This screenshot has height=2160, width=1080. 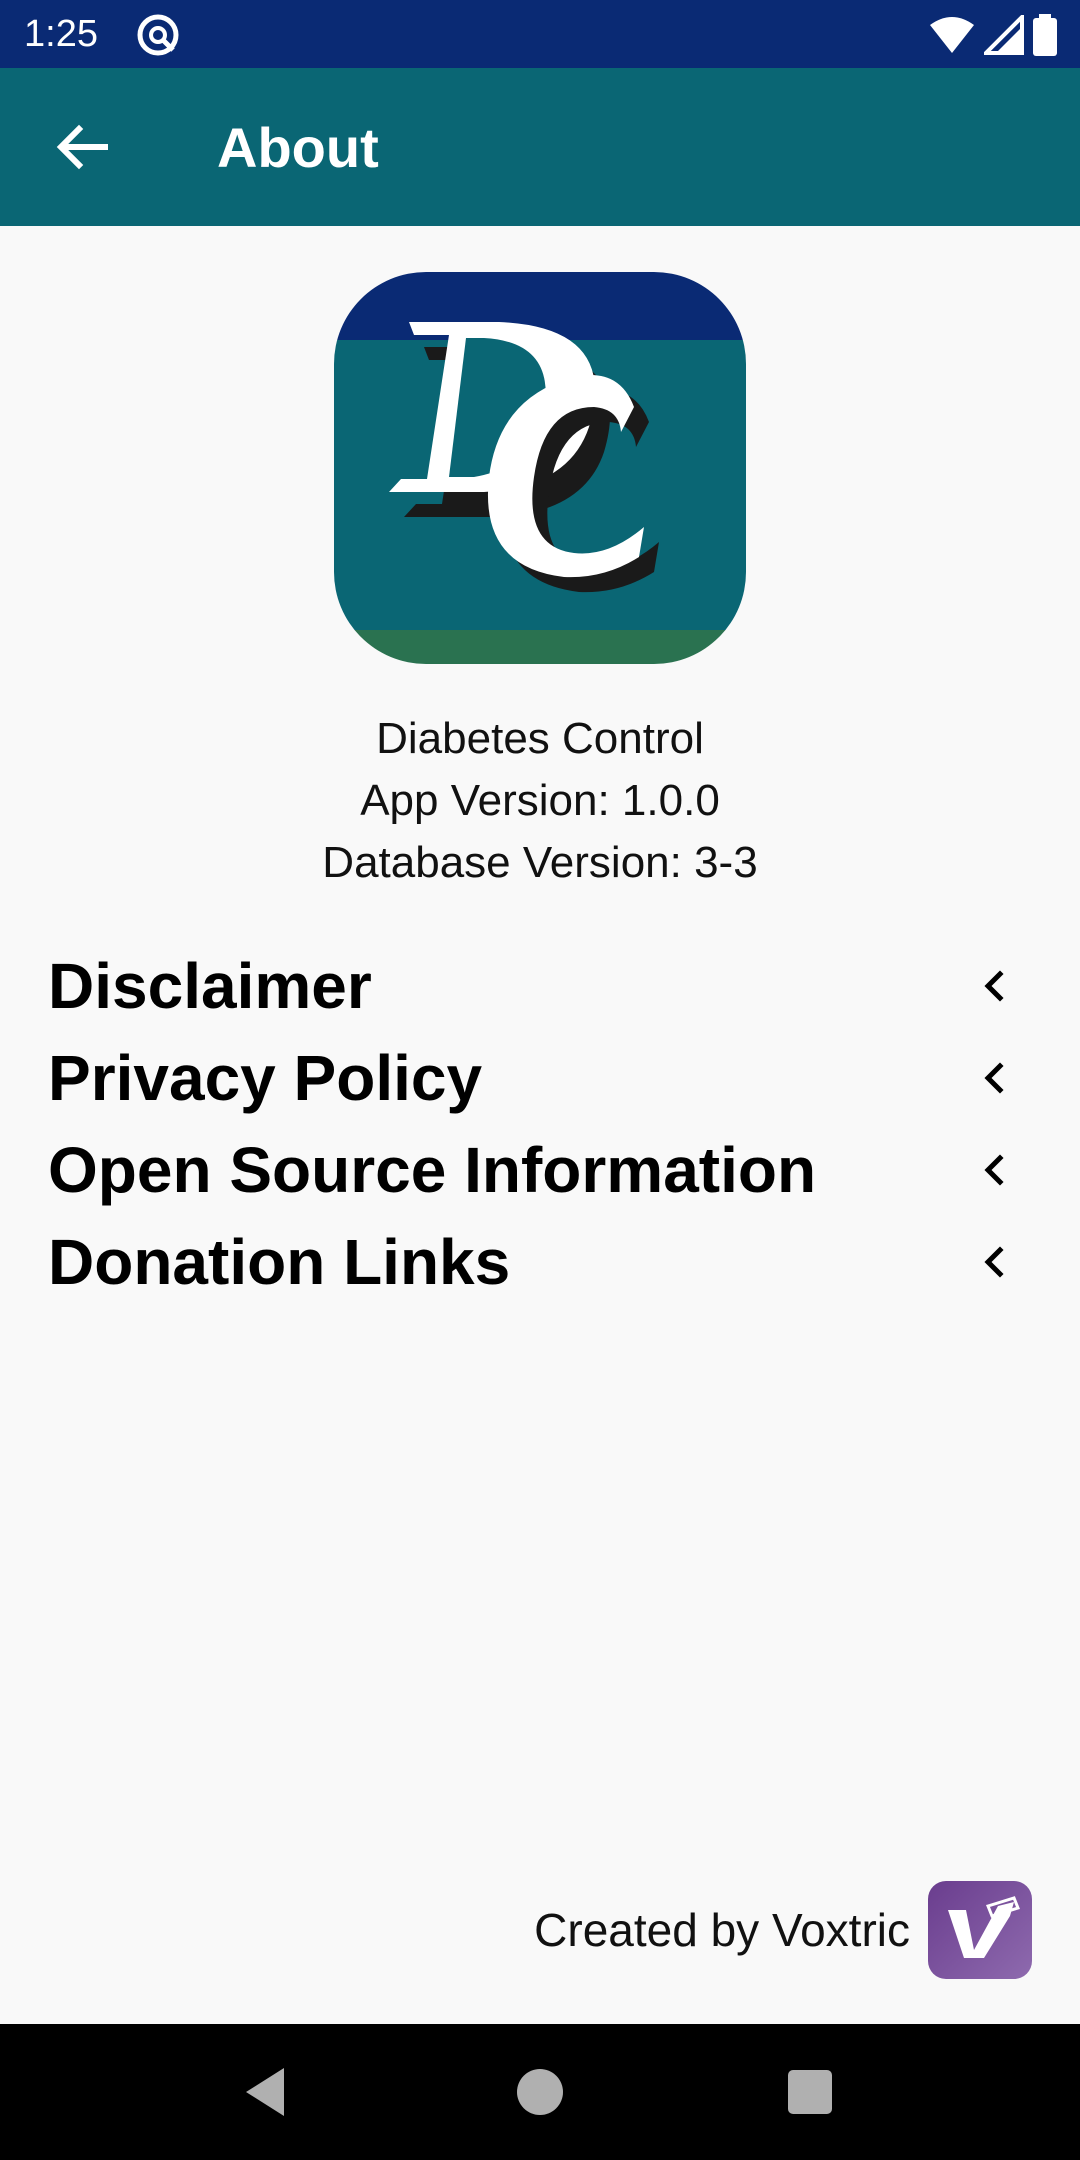 What do you see at coordinates (265, 1078) in the screenshot?
I see `menu-item-label: Privacy Policy` at bounding box center [265, 1078].